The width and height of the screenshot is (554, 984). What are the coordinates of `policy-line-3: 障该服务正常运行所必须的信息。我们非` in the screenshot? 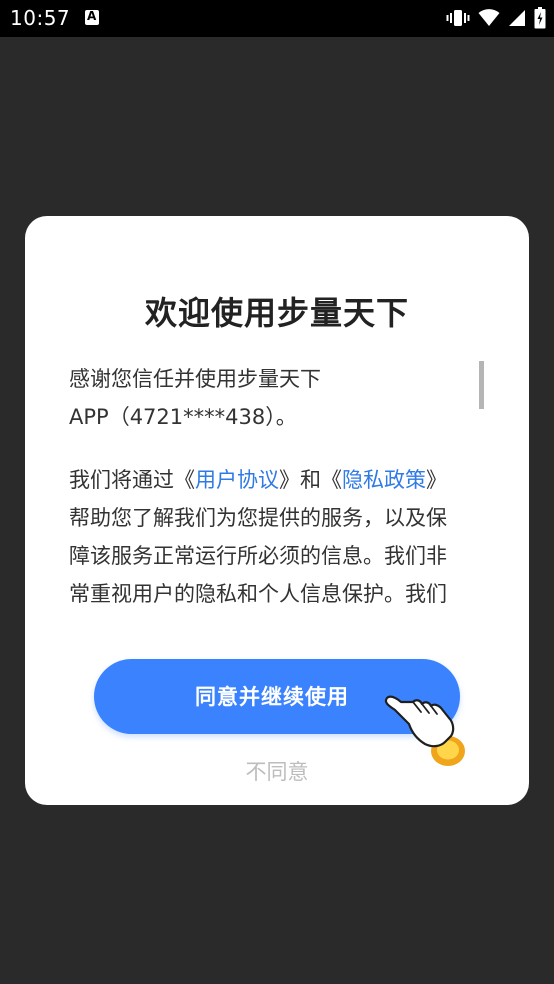 It's located at (258, 556).